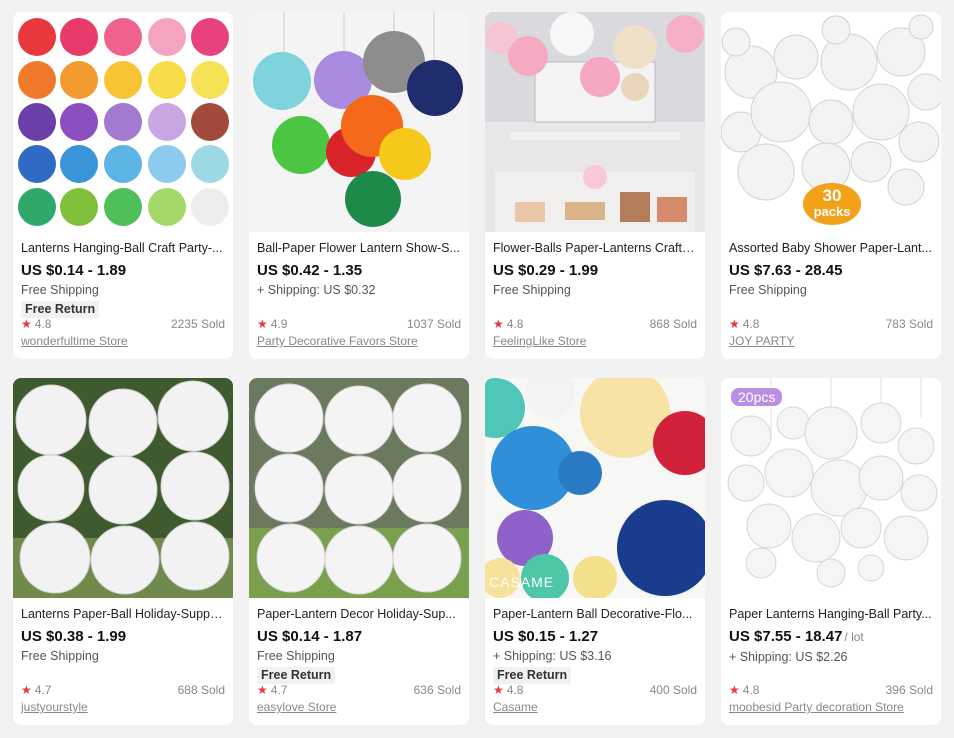  What do you see at coordinates (831, 324) in the screenshot?
I see `rating-row: ★ 4.8 783 Sold` at bounding box center [831, 324].